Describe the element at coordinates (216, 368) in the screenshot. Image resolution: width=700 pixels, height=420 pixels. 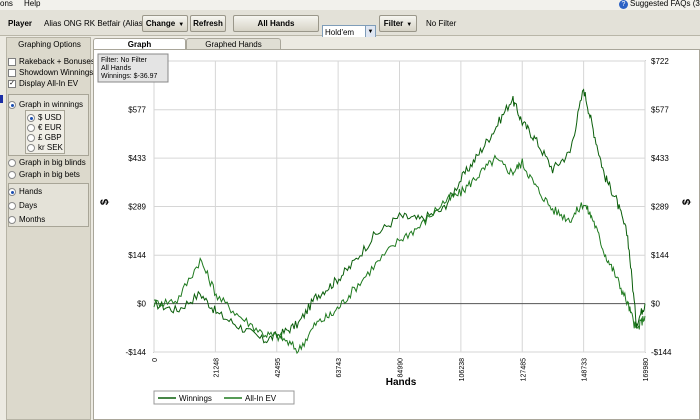
I see `x-tick-label: 21248` at that location.